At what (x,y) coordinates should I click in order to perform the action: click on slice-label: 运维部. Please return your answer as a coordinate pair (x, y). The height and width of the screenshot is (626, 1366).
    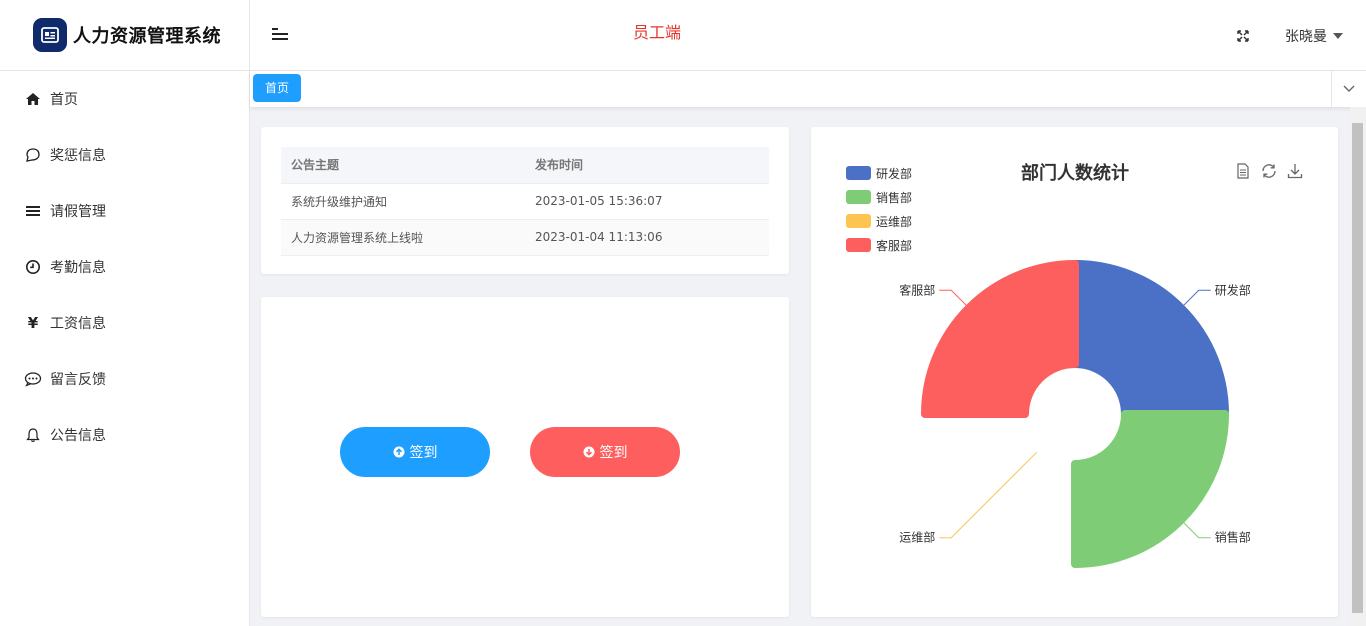
    Looking at the image, I should click on (917, 537).